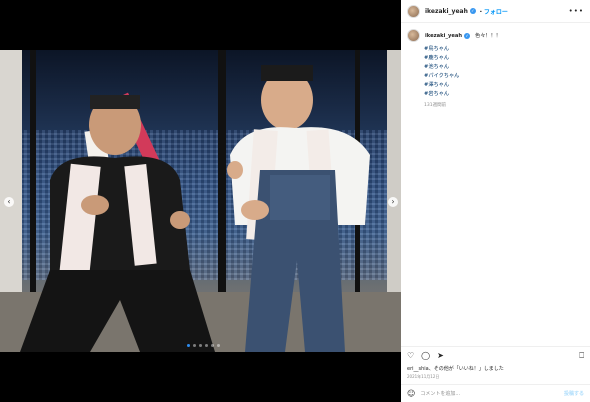  What do you see at coordinates (423, 376) in the screenshot?
I see `post-date: 2021年11月12日` at bounding box center [423, 376].